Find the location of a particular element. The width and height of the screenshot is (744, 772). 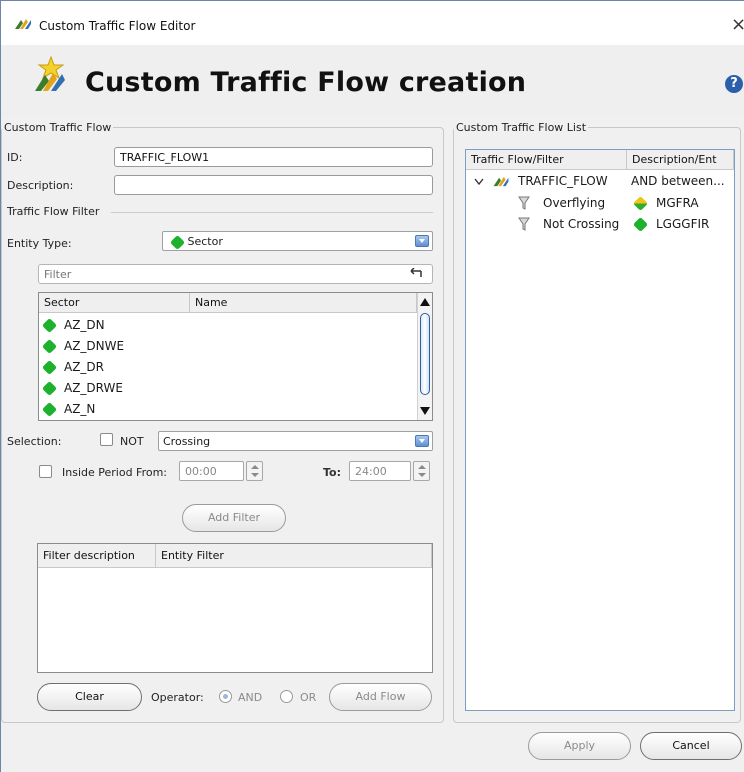

id-label: ID: is located at coordinates (15, 157).